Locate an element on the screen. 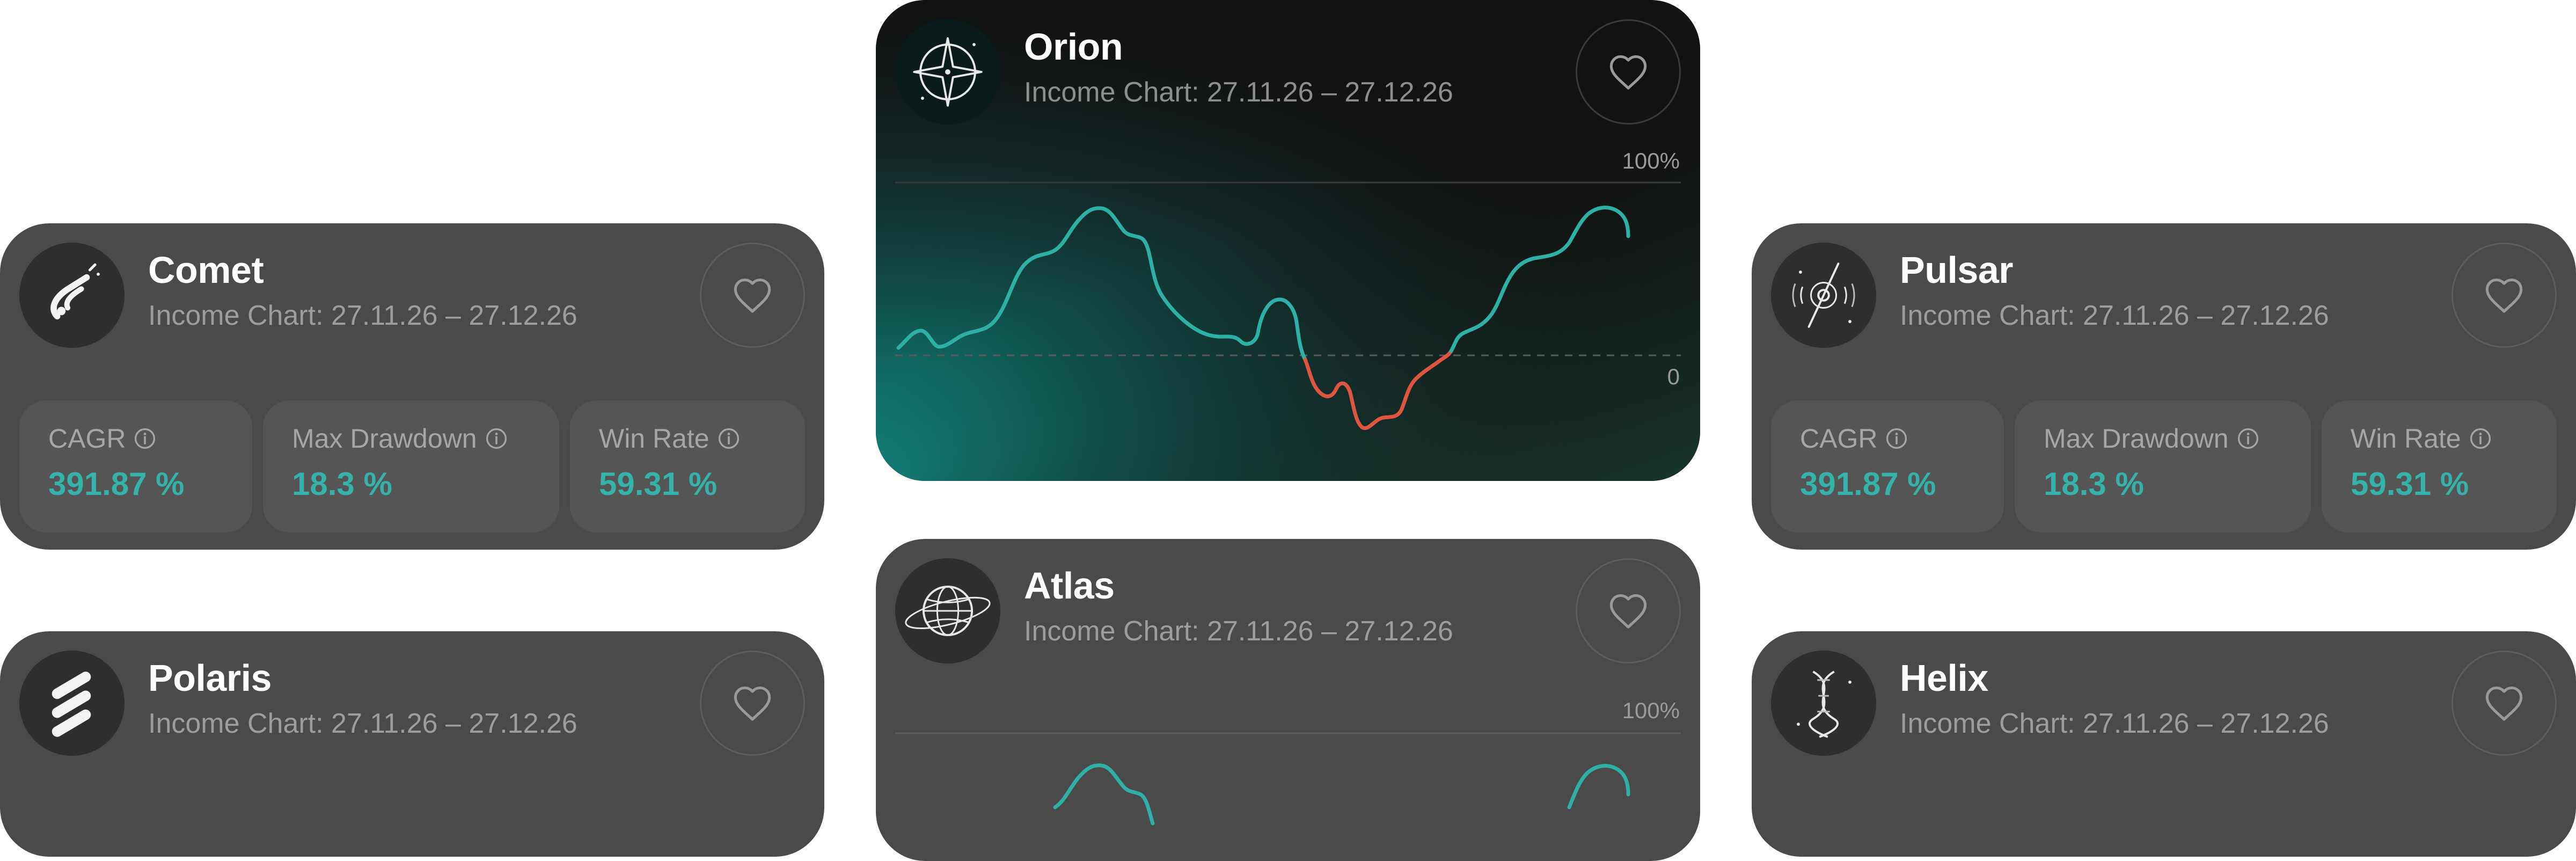 Image resolution: width=2576 pixels, height=861 pixels. income-chart: 100% is located at coordinates (1288, 762).